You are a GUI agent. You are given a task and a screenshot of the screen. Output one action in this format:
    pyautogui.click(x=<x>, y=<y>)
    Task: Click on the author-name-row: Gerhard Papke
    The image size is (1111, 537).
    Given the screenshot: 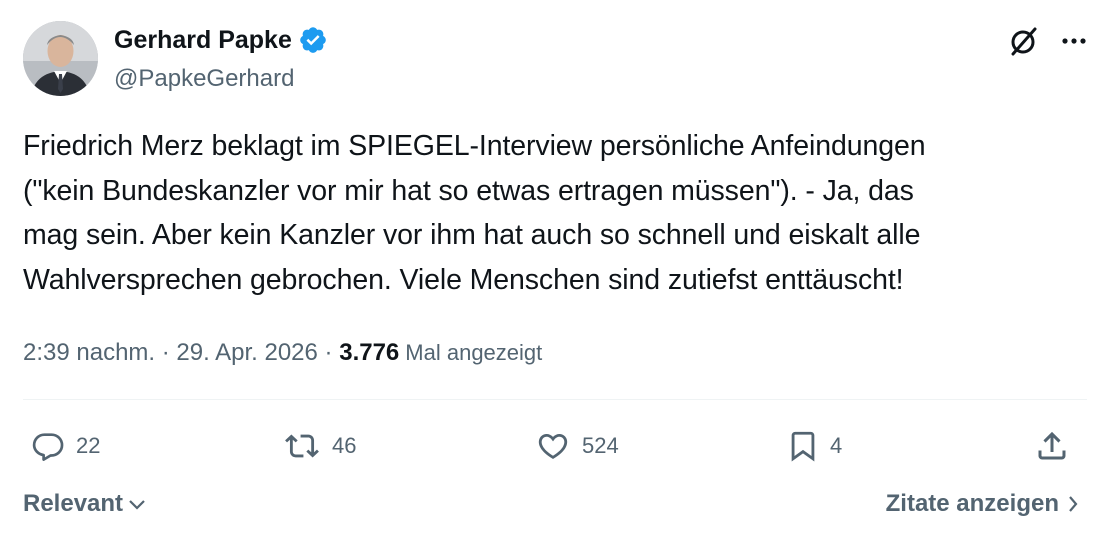 What is the action you would take?
    pyautogui.click(x=221, y=40)
    